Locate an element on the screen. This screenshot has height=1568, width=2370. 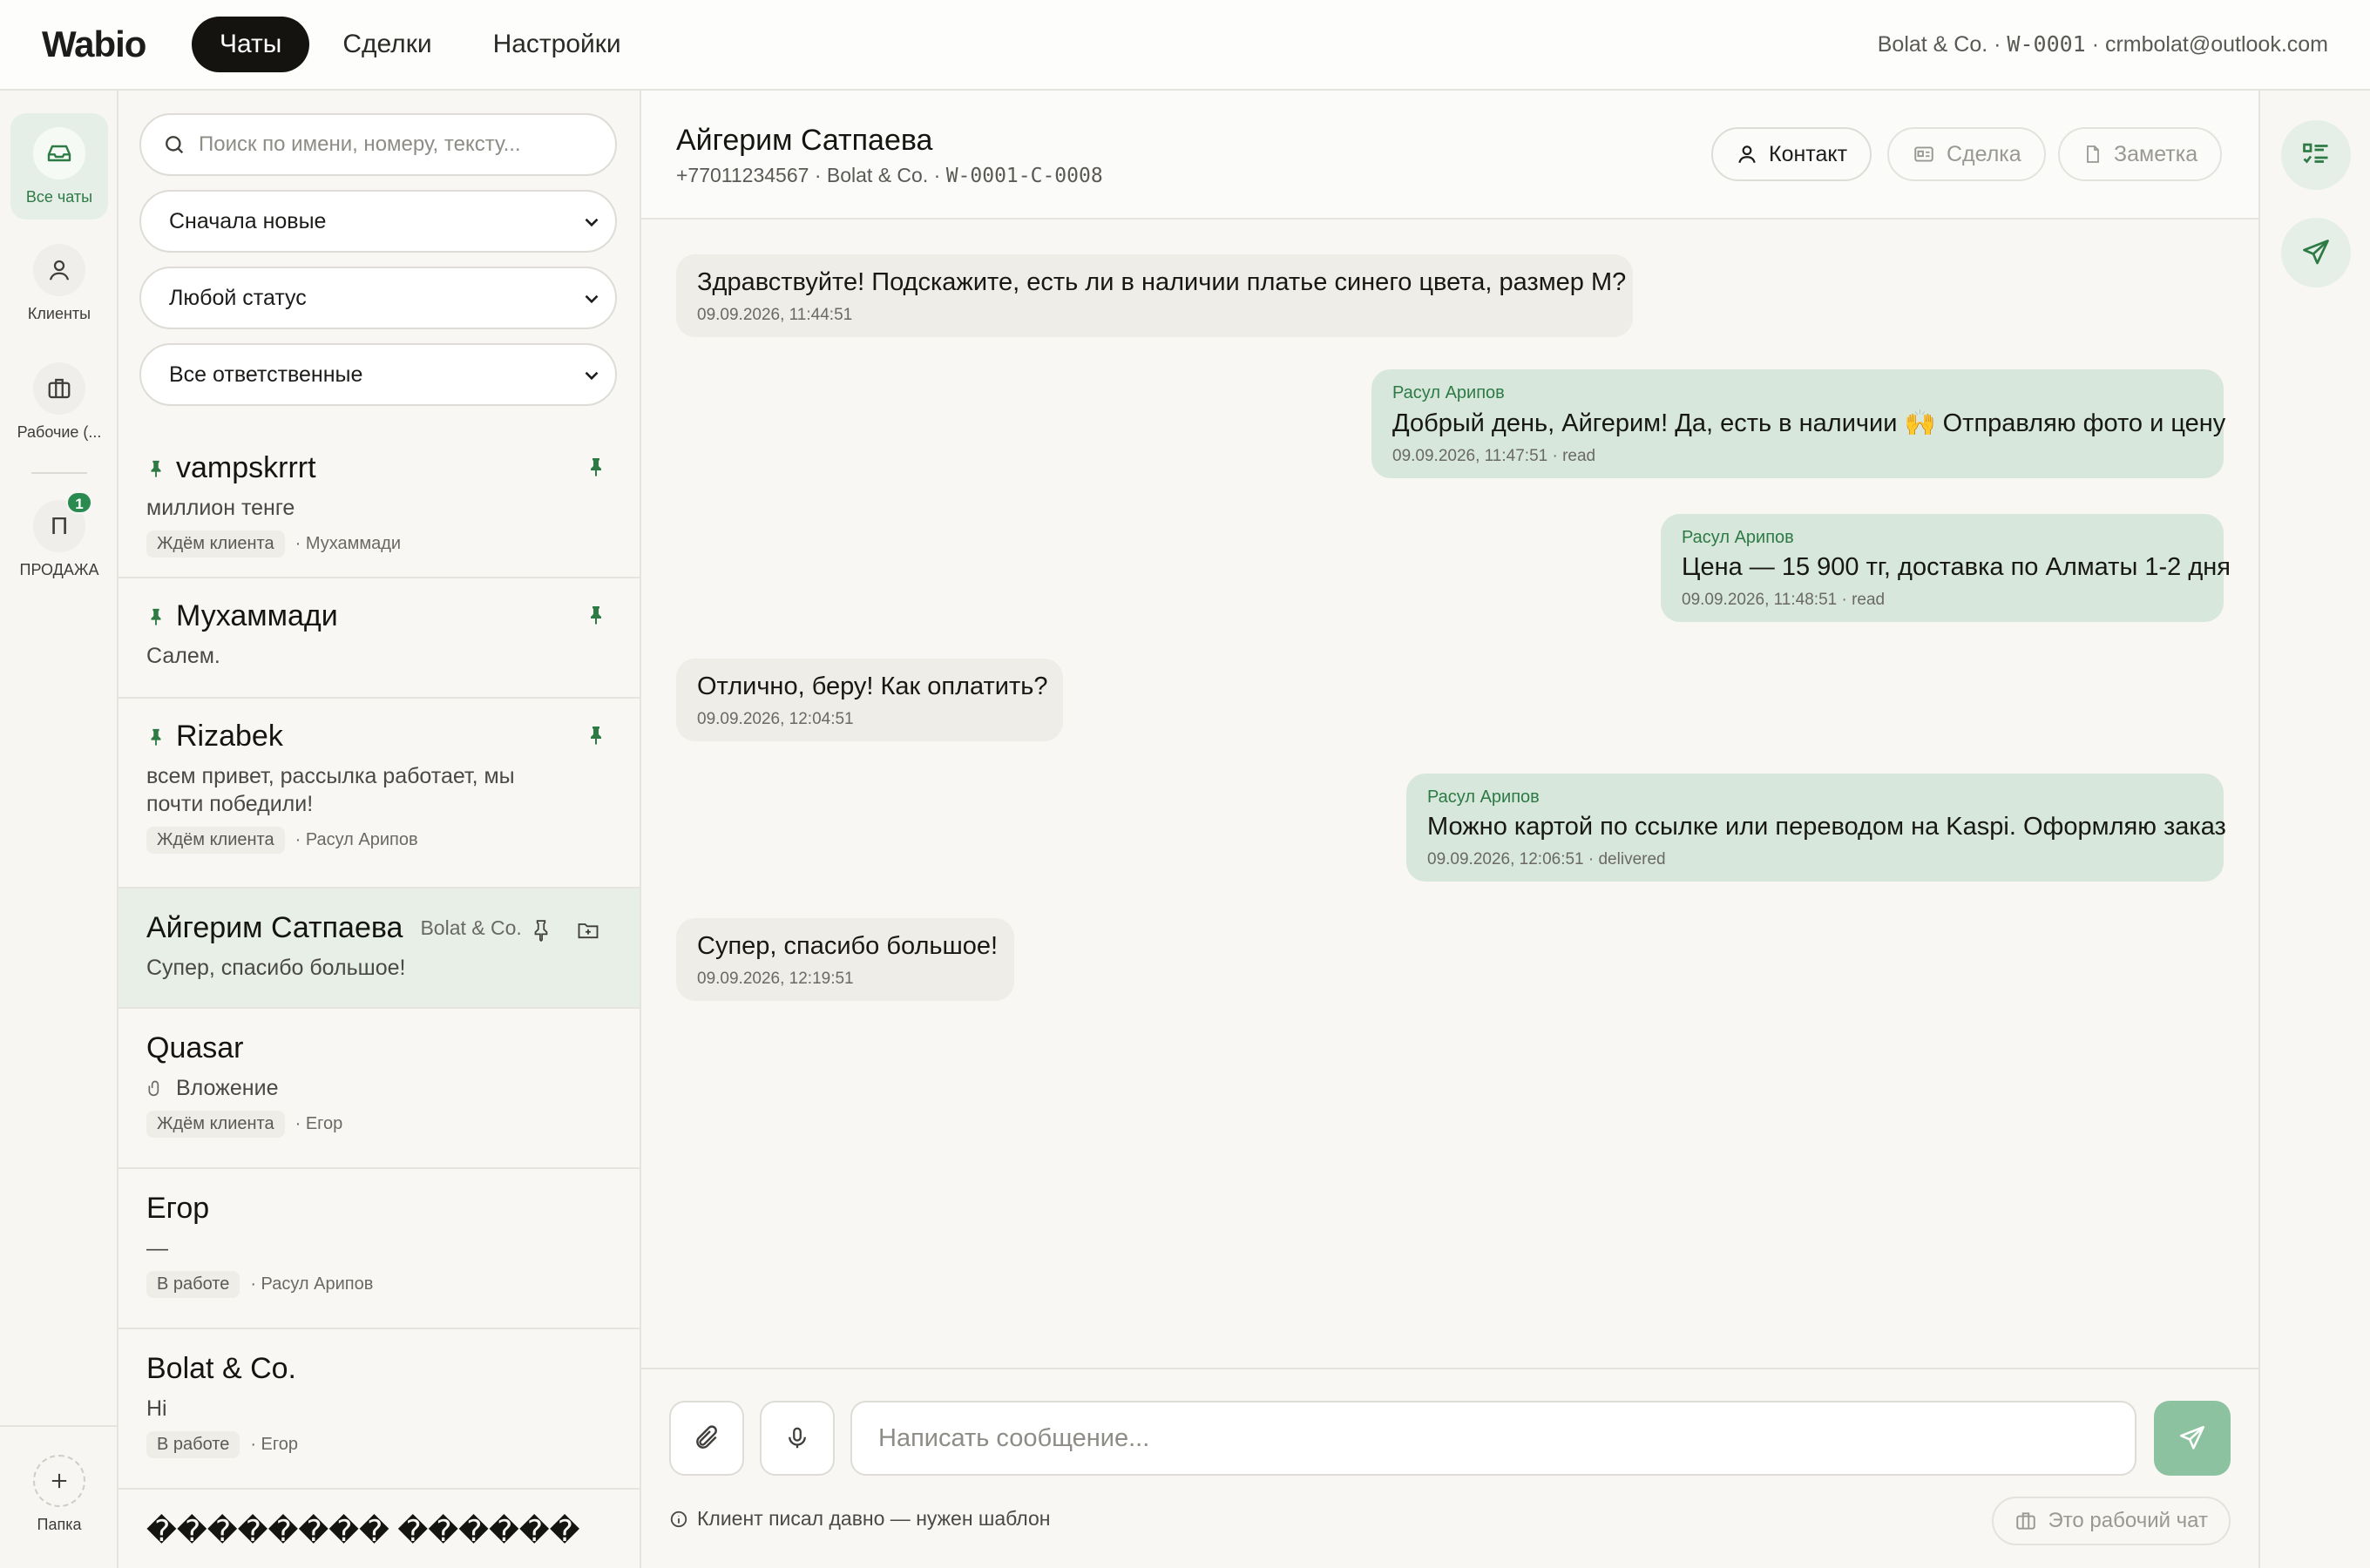
chat-list-item: Quasar Вложение Ждём клиента · Егор is located at coordinates (379, 1089).